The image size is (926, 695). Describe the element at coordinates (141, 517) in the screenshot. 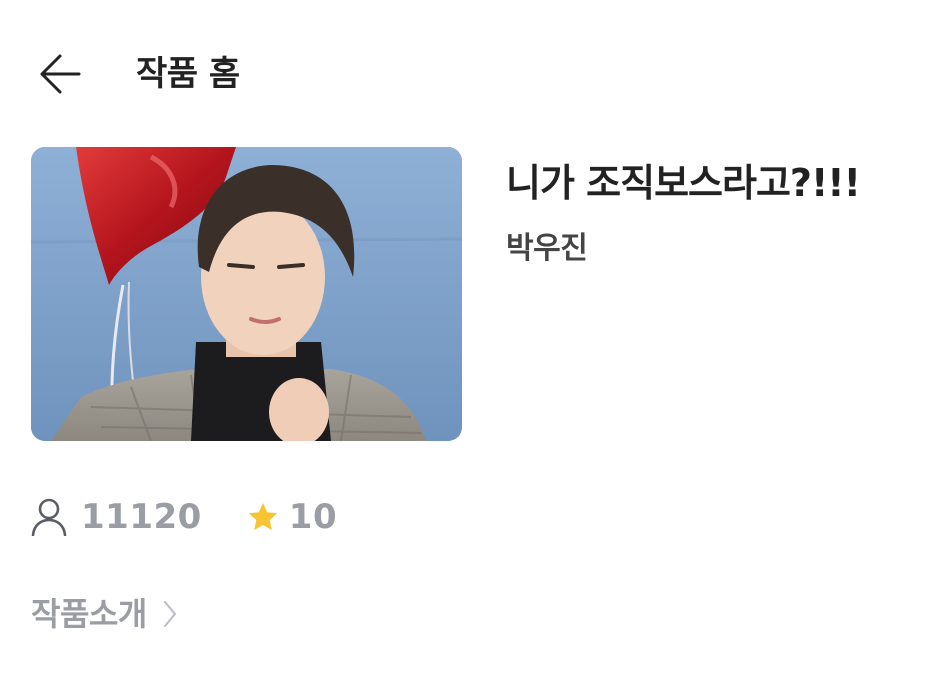

I see `view-count-value: 11120` at that location.